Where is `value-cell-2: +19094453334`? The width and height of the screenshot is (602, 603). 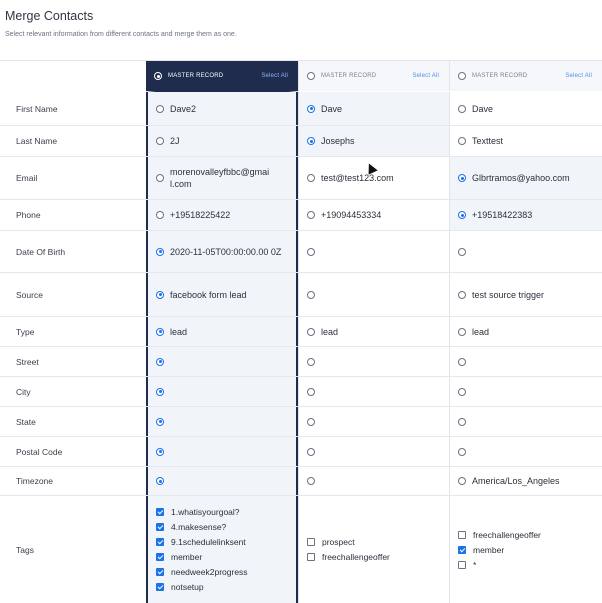
value-cell-2: +19094453334 is located at coordinates (373, 215).